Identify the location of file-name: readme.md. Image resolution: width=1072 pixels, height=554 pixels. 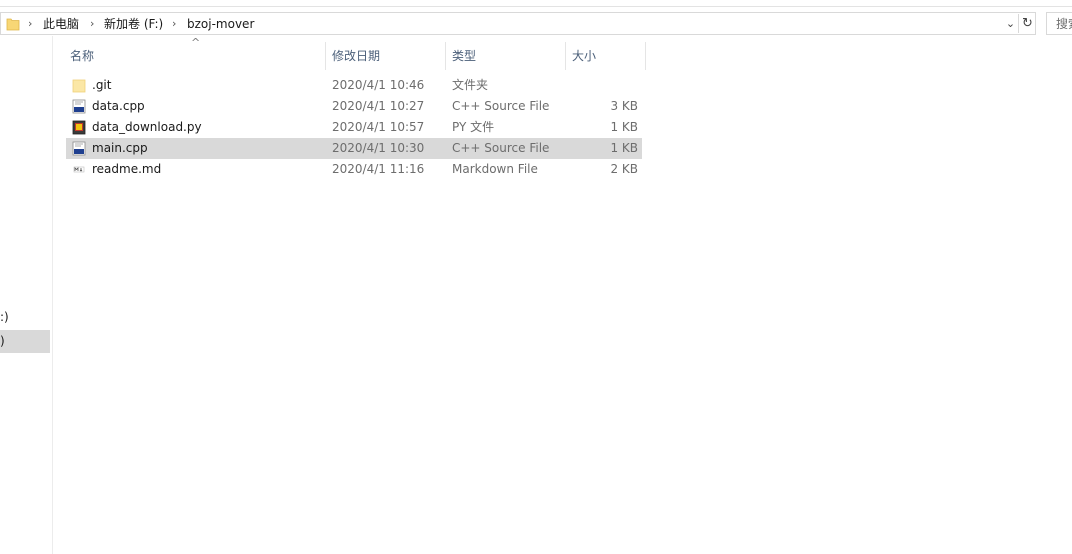
(127, 169).